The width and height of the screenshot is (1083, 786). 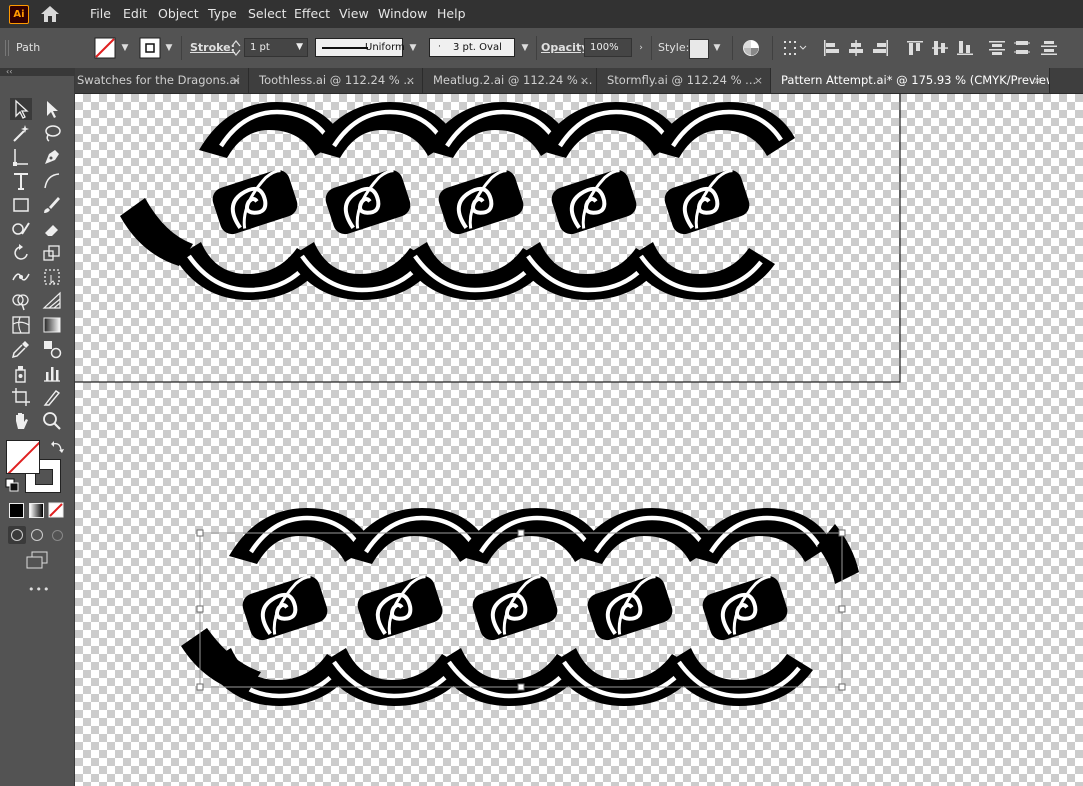 What do you see at coordinates (831, 48) in the screenshot?
I see `align-left-icon` at bounding box center [831, 48].